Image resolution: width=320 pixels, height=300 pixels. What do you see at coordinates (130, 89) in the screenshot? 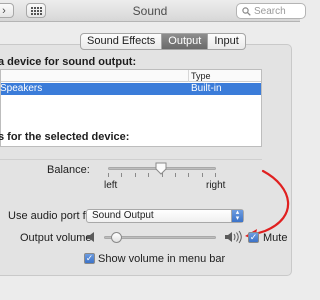
I see `table-row: l Speakers Built-in` at bounding box center [130, 89].